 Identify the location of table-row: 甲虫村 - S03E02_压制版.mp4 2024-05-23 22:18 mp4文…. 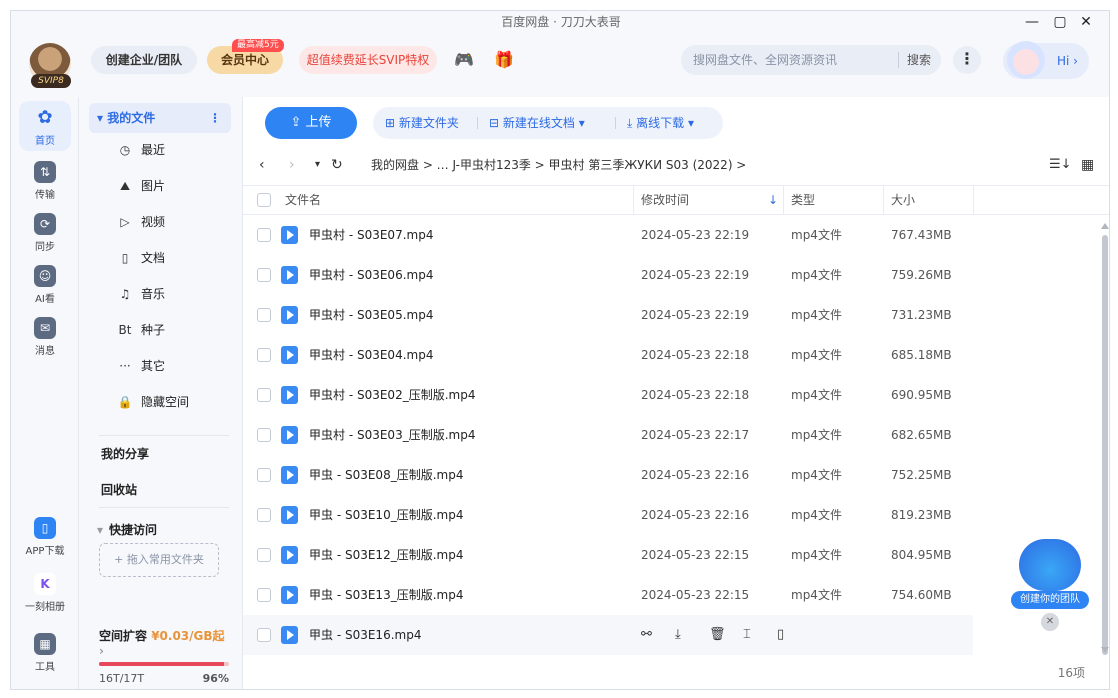
(672, 395).